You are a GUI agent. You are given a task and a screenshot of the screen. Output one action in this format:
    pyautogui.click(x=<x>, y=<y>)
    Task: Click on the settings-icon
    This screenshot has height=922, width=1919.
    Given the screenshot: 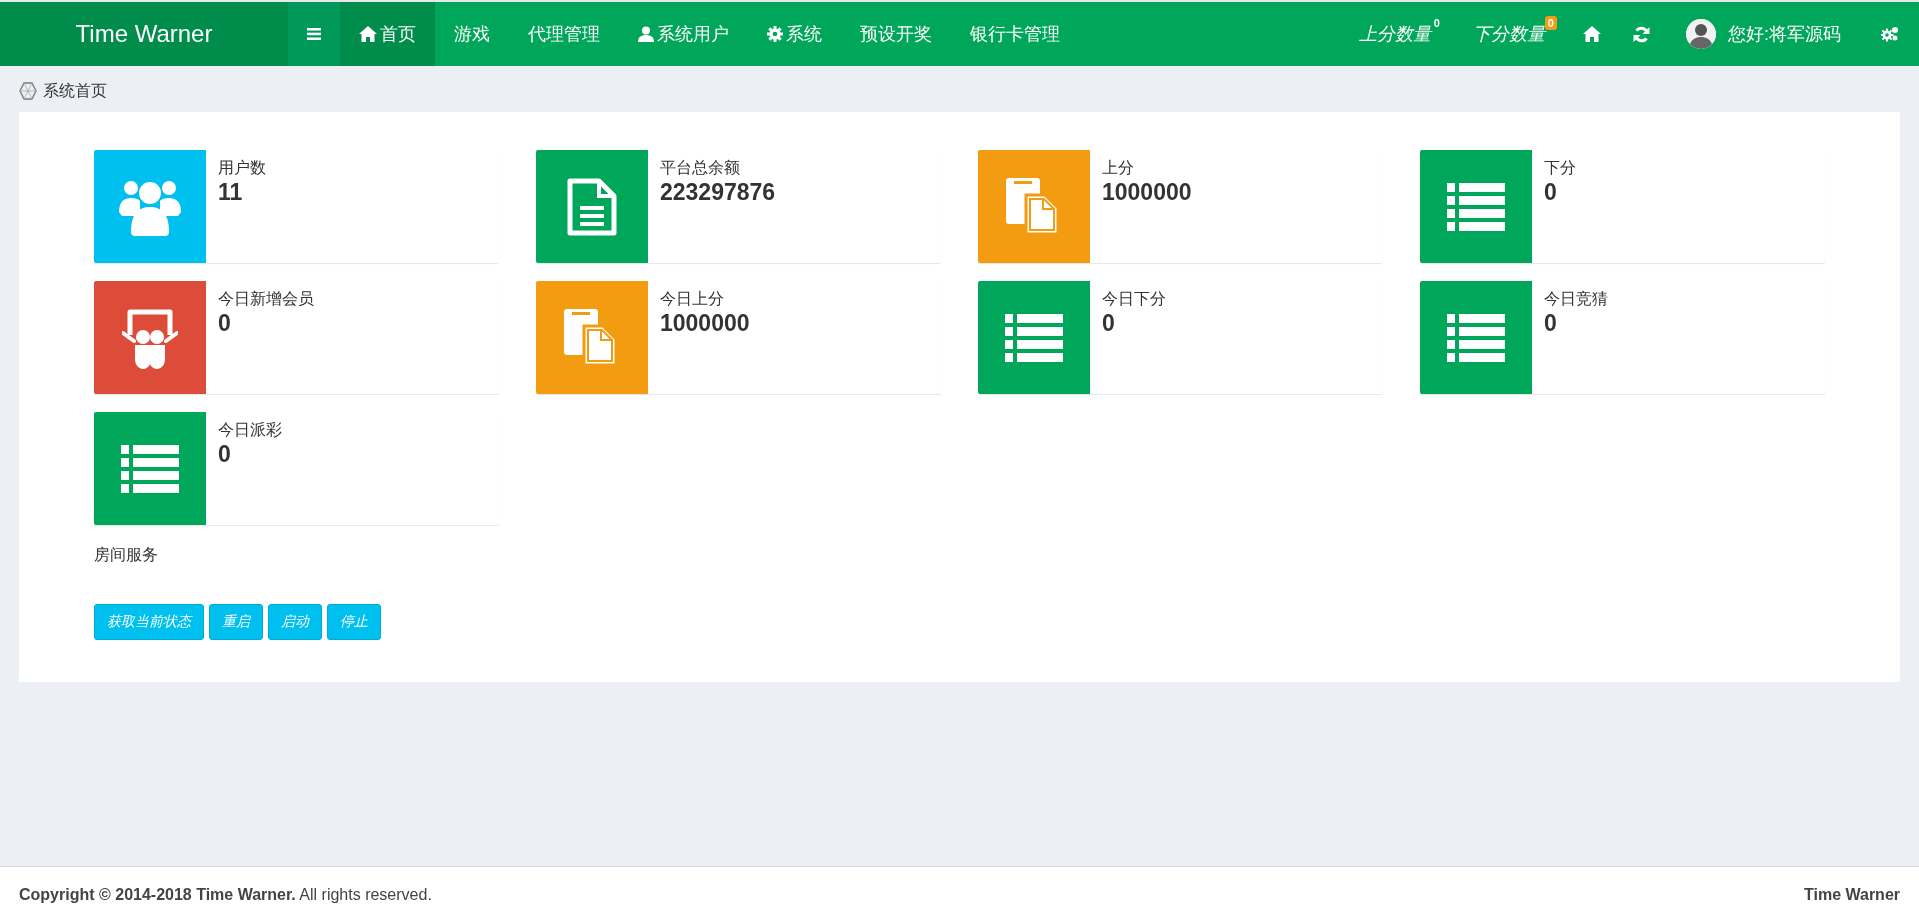 What is the action you would take?
    pyautogui.click(x=1890, y=34)
    